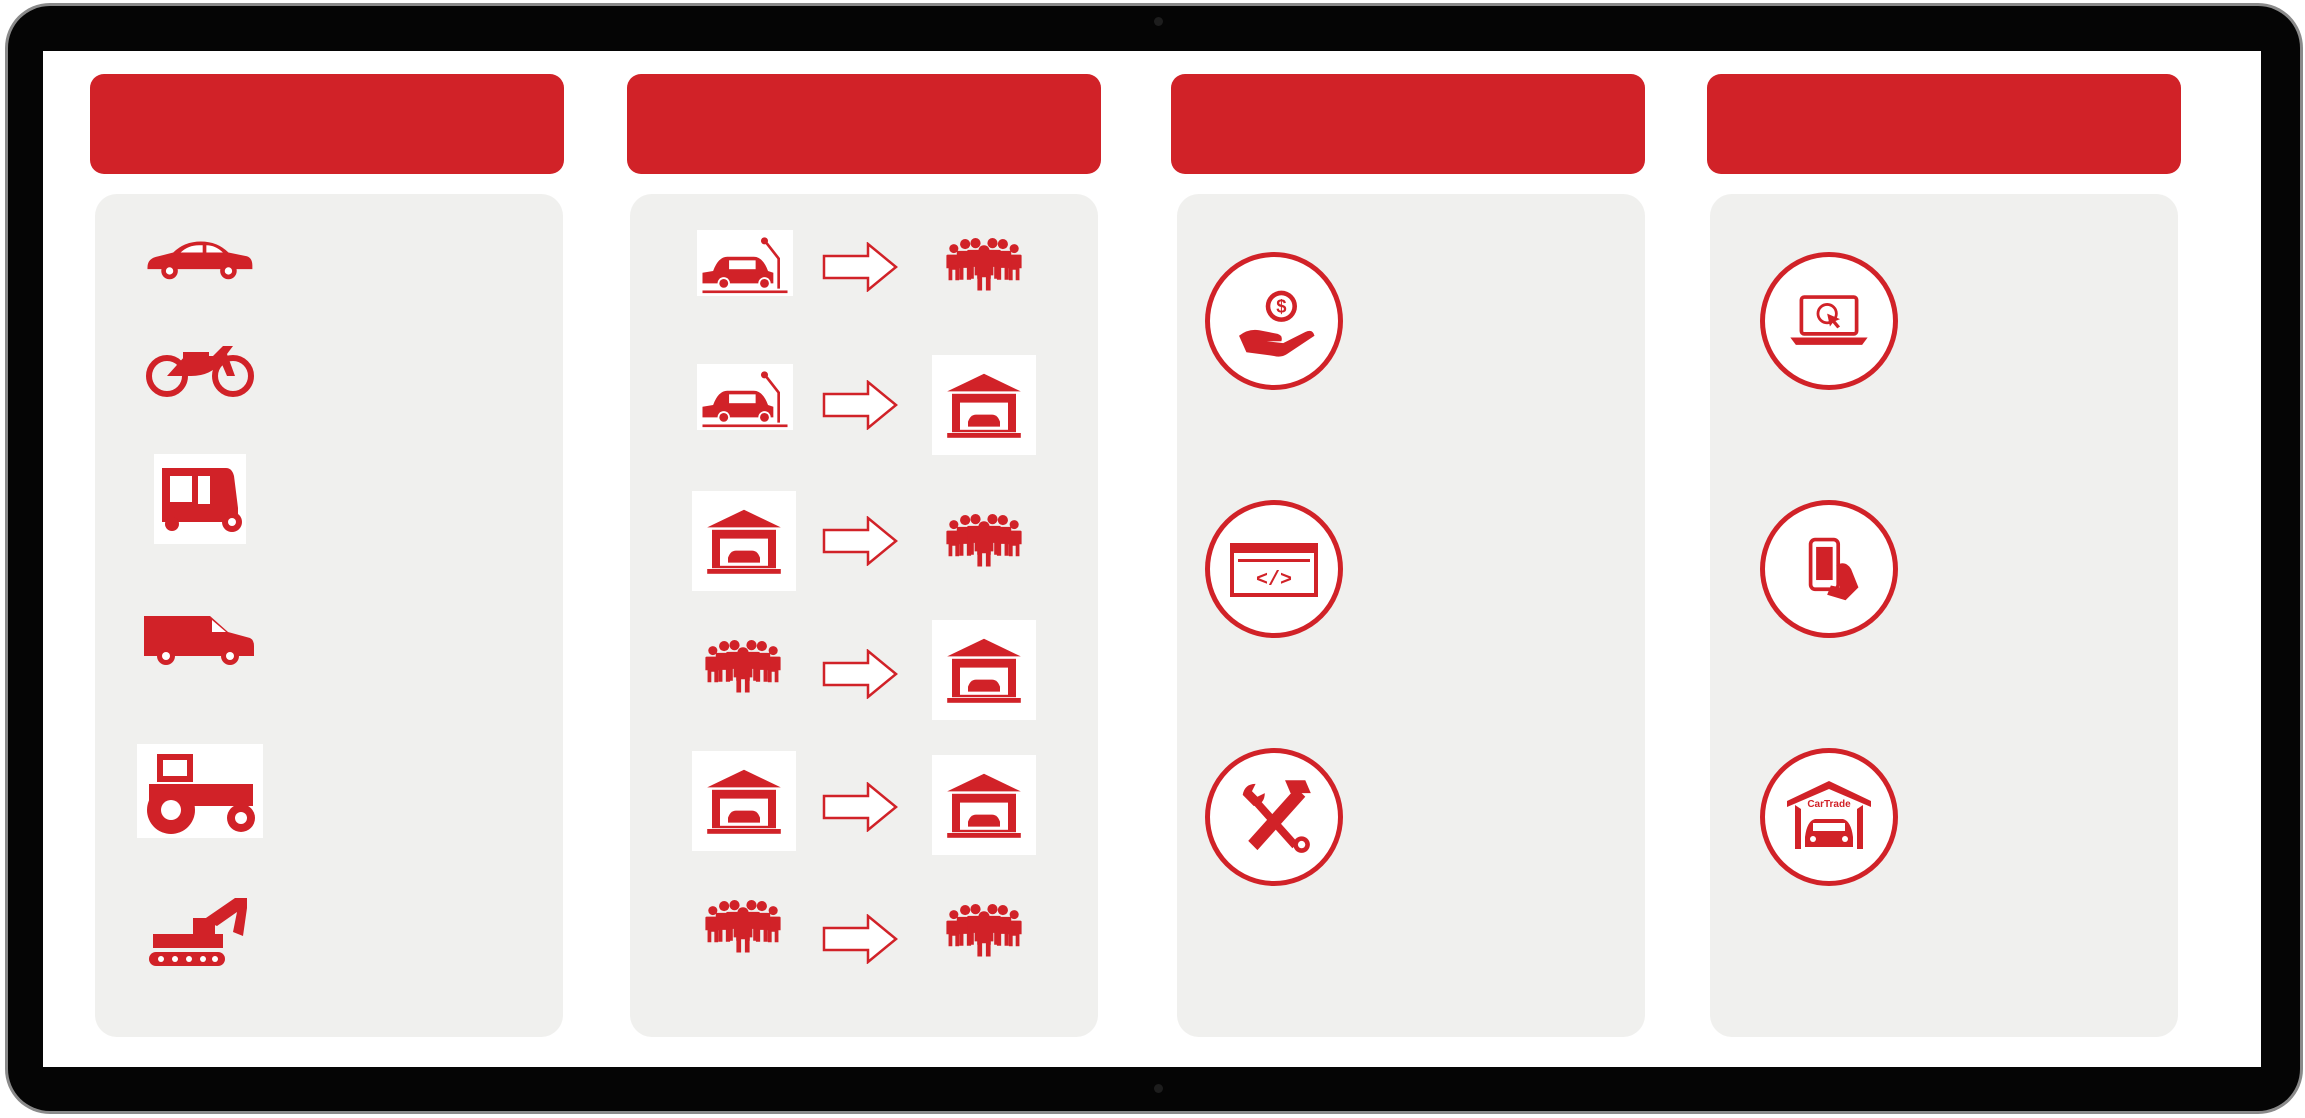 The width and height of the screenshot is (2305, 1118). What do you see at coordinates (1829, 321) in the screenshot?
I see `laptop-click-icon` at bounding box center [1829, 321].